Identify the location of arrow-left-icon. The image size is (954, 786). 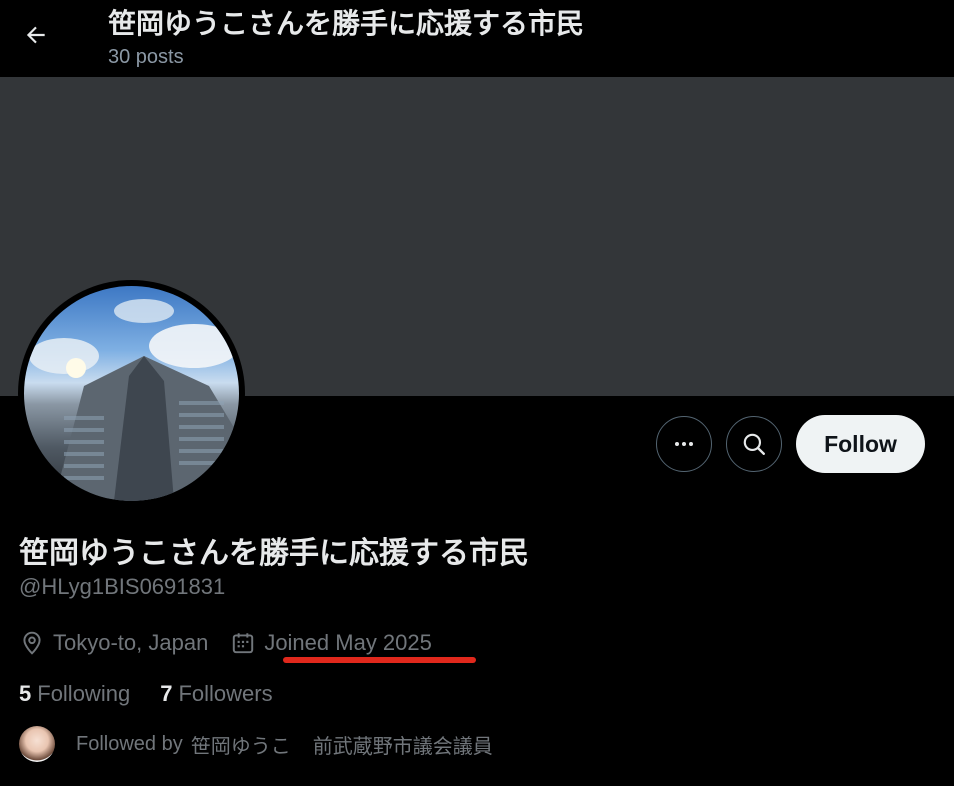
(35, 35).